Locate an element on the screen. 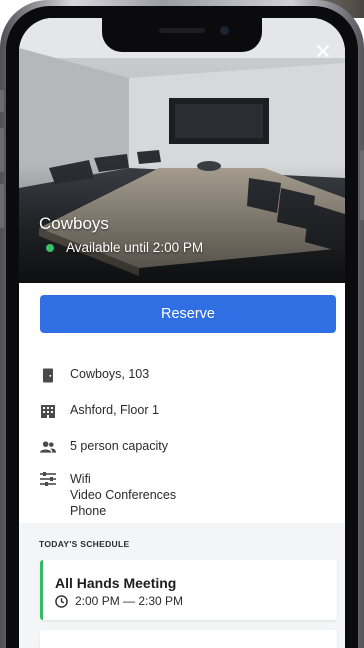  clock-icon is located at coordinates (61, 601).